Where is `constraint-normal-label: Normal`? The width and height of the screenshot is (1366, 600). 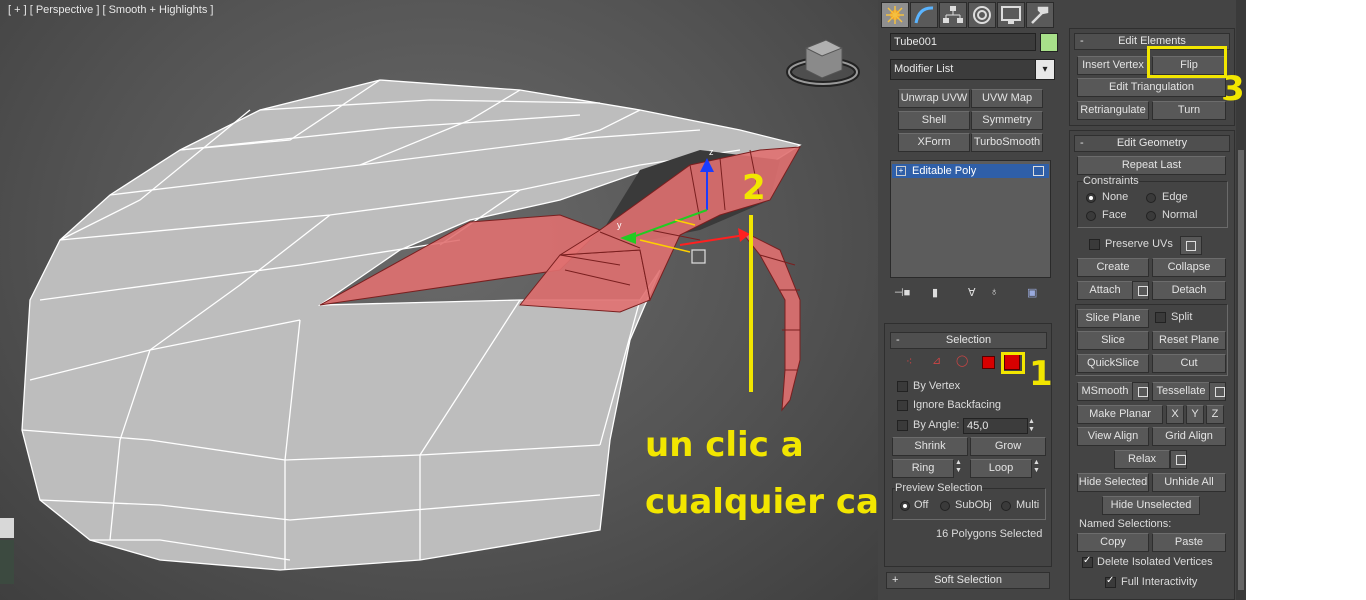 constraint-normal-label: Normal is located at coordinates (1180, 215).